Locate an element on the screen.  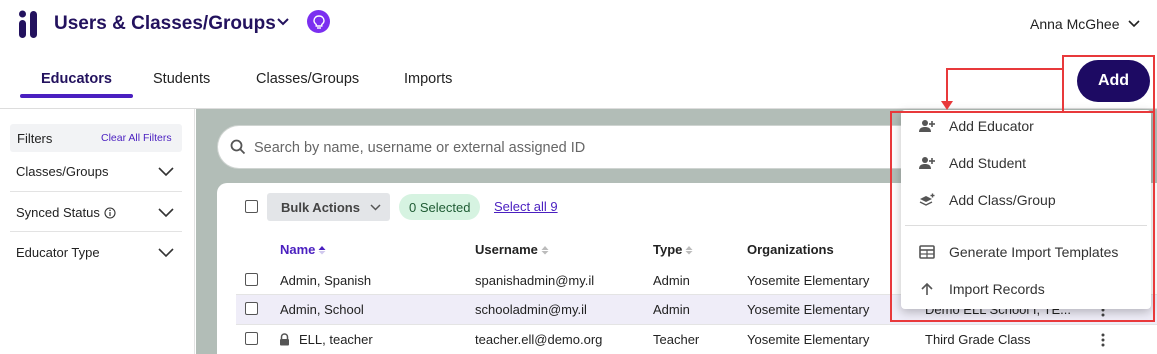
column-header-name: Name is located at coordinates (303, 249).